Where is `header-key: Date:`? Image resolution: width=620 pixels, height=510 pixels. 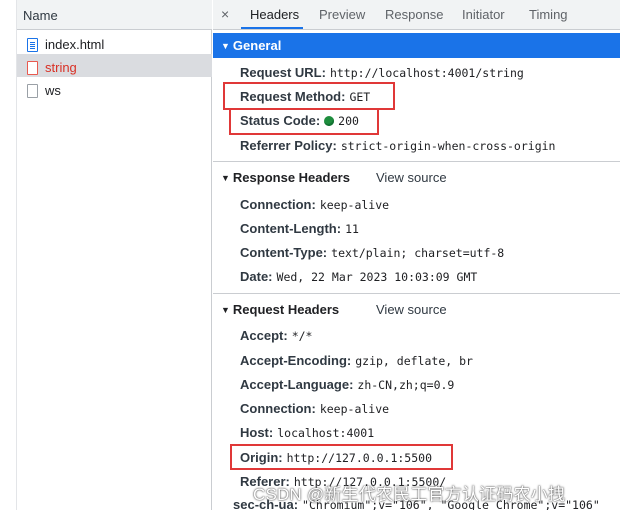
header-key: Date: is located at coordinates (256, 276).